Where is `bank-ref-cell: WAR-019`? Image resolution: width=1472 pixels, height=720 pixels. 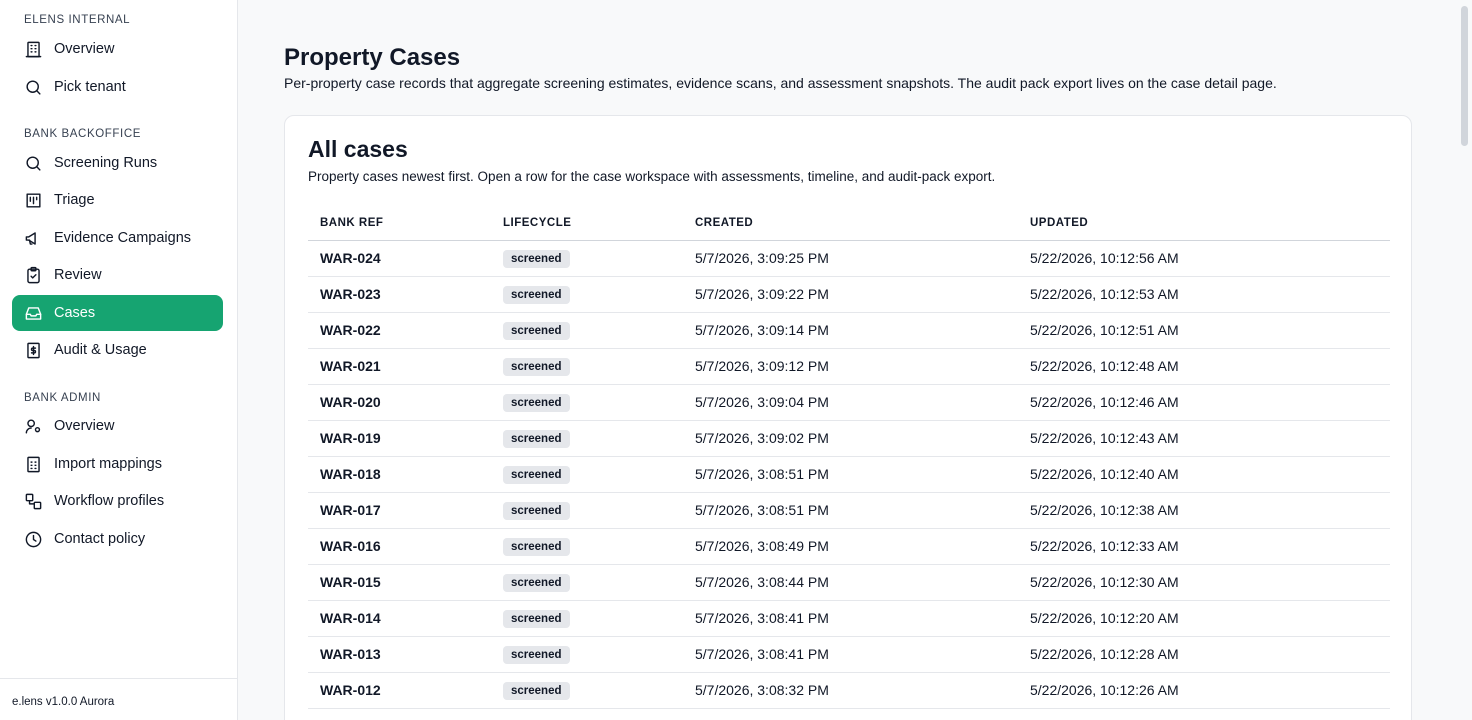 bank-ref-cell: WAR-019 is located at coordinates (399, 438).